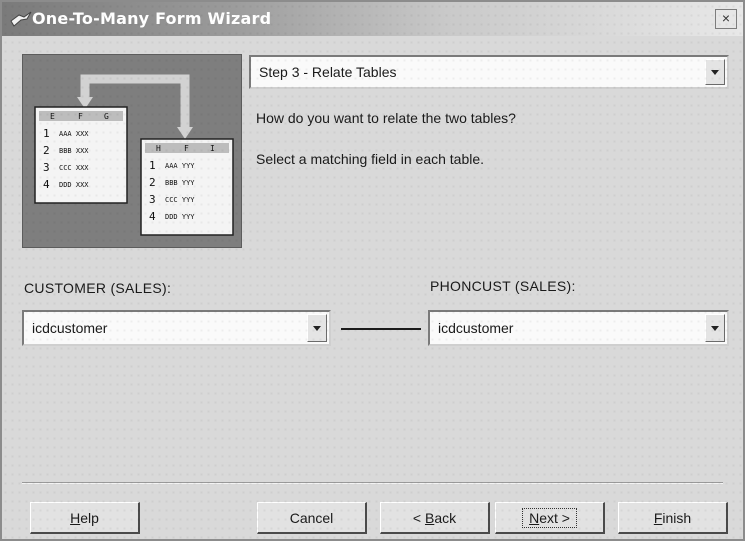 Image resolution: width=745 pixels, height=541 pixels. What do you see at coordinates (176, 328) in the screenshot?
I see `left-field-select: icdcustomer` at bounding box center [176, 328].